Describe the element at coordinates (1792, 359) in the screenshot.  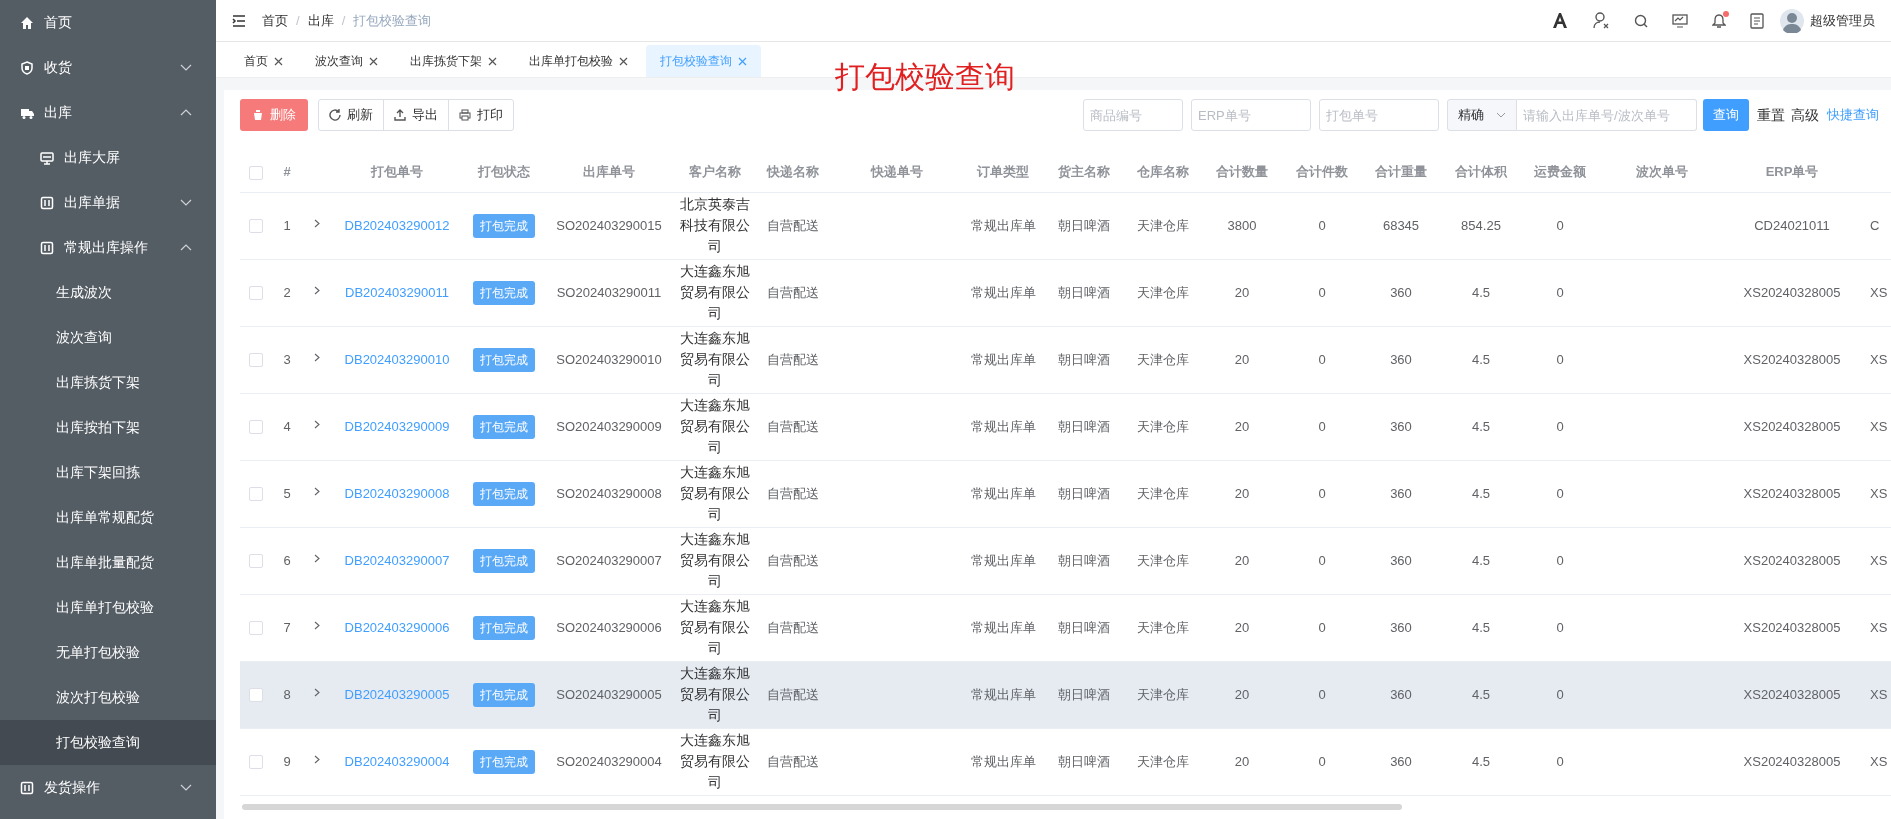
I see `table-cell: XS20240328005` at that location.